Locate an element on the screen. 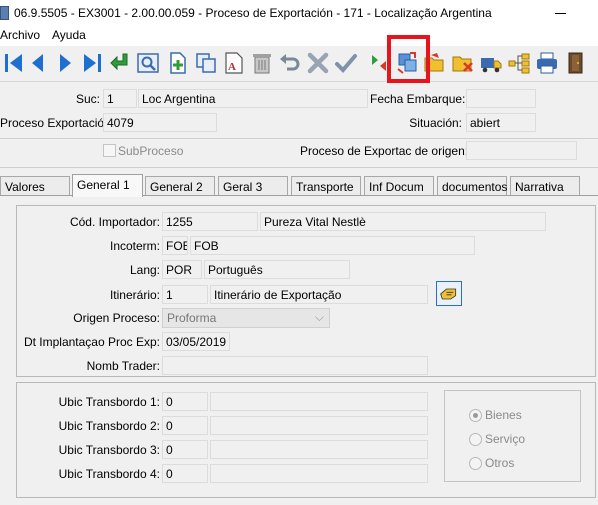 Image resolution: width=598 pixels, height=505 pixels. cancel-x-icon is located at coordinates (318, 63).